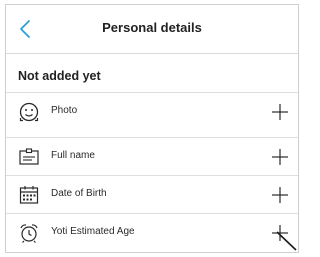  Describe the element at coordinates (286, 241) in the screenshot. I see `cursor-pointer-icon` at that location.